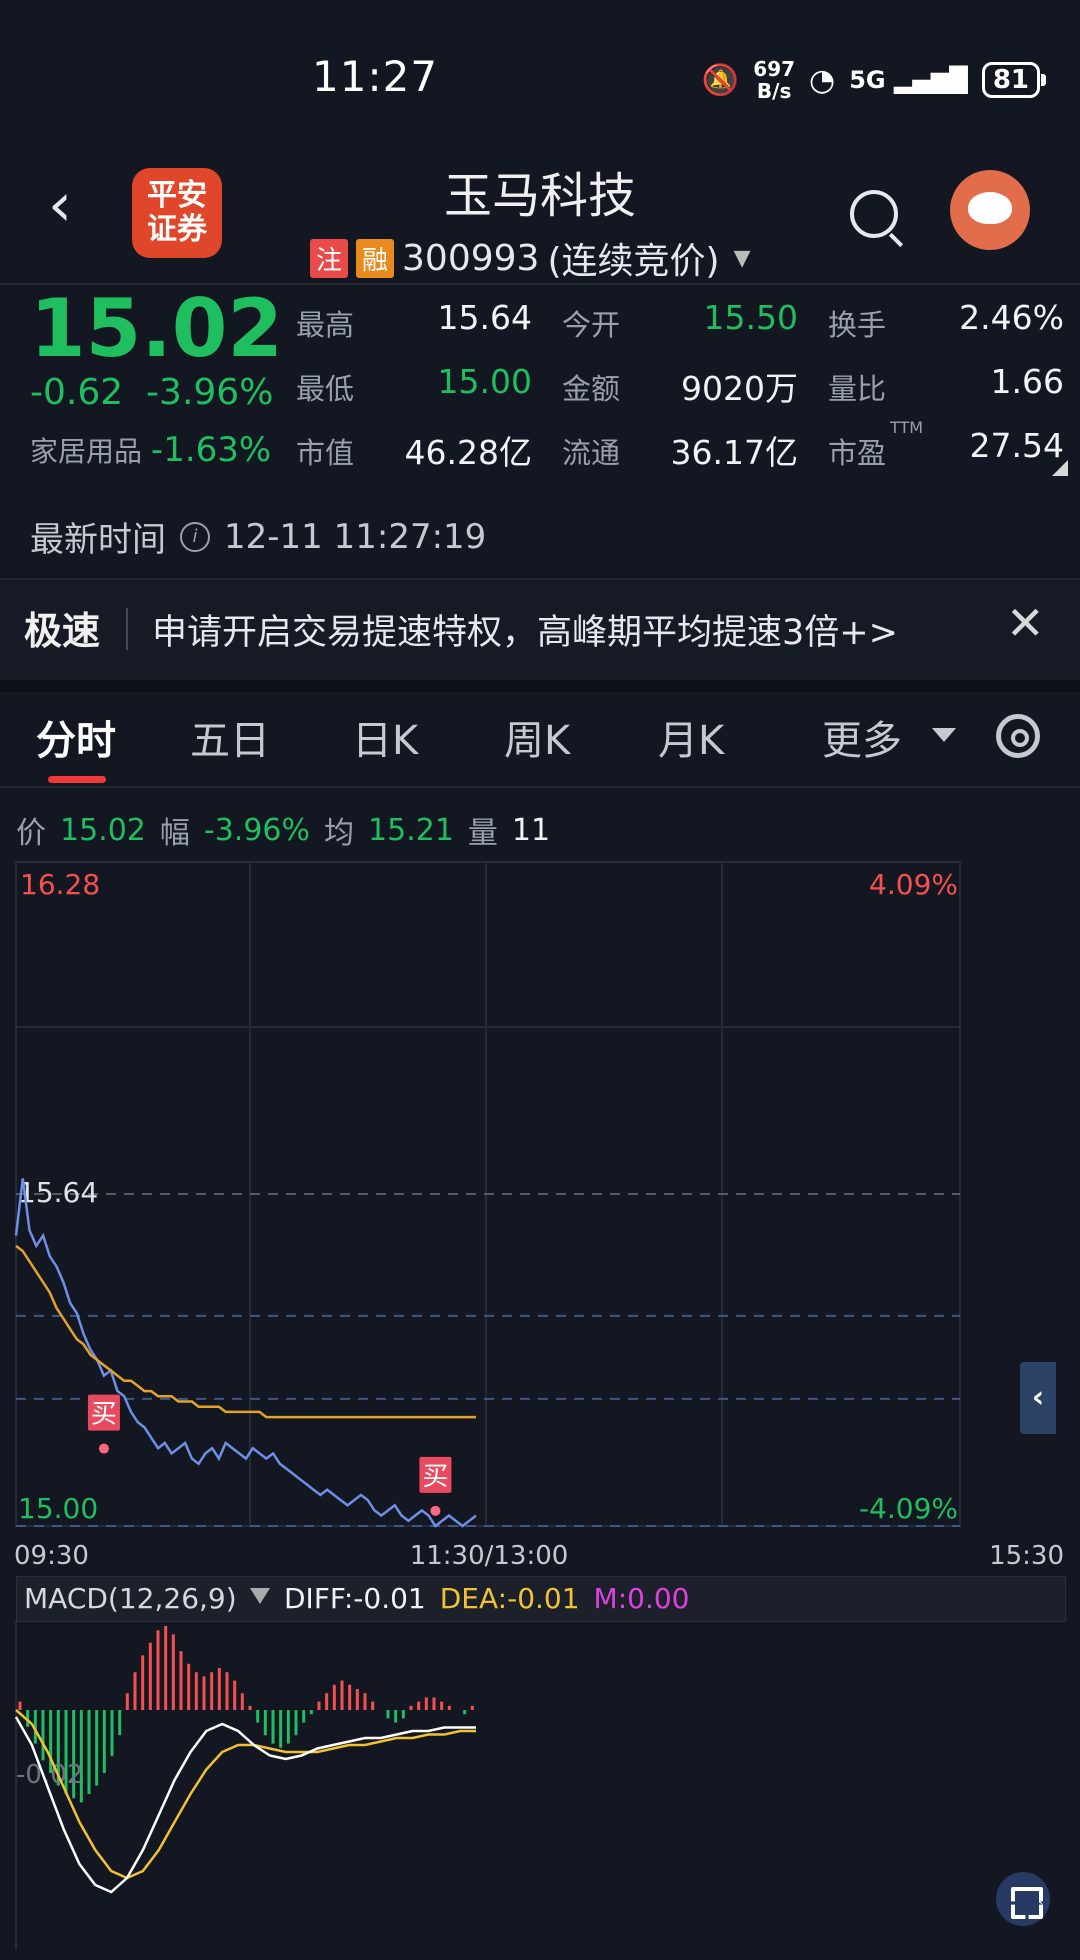 Image resolution: width=1080 pixels, height=1960 pixels. I want to click on quote-value: 36.17亿, so click(734, 452).